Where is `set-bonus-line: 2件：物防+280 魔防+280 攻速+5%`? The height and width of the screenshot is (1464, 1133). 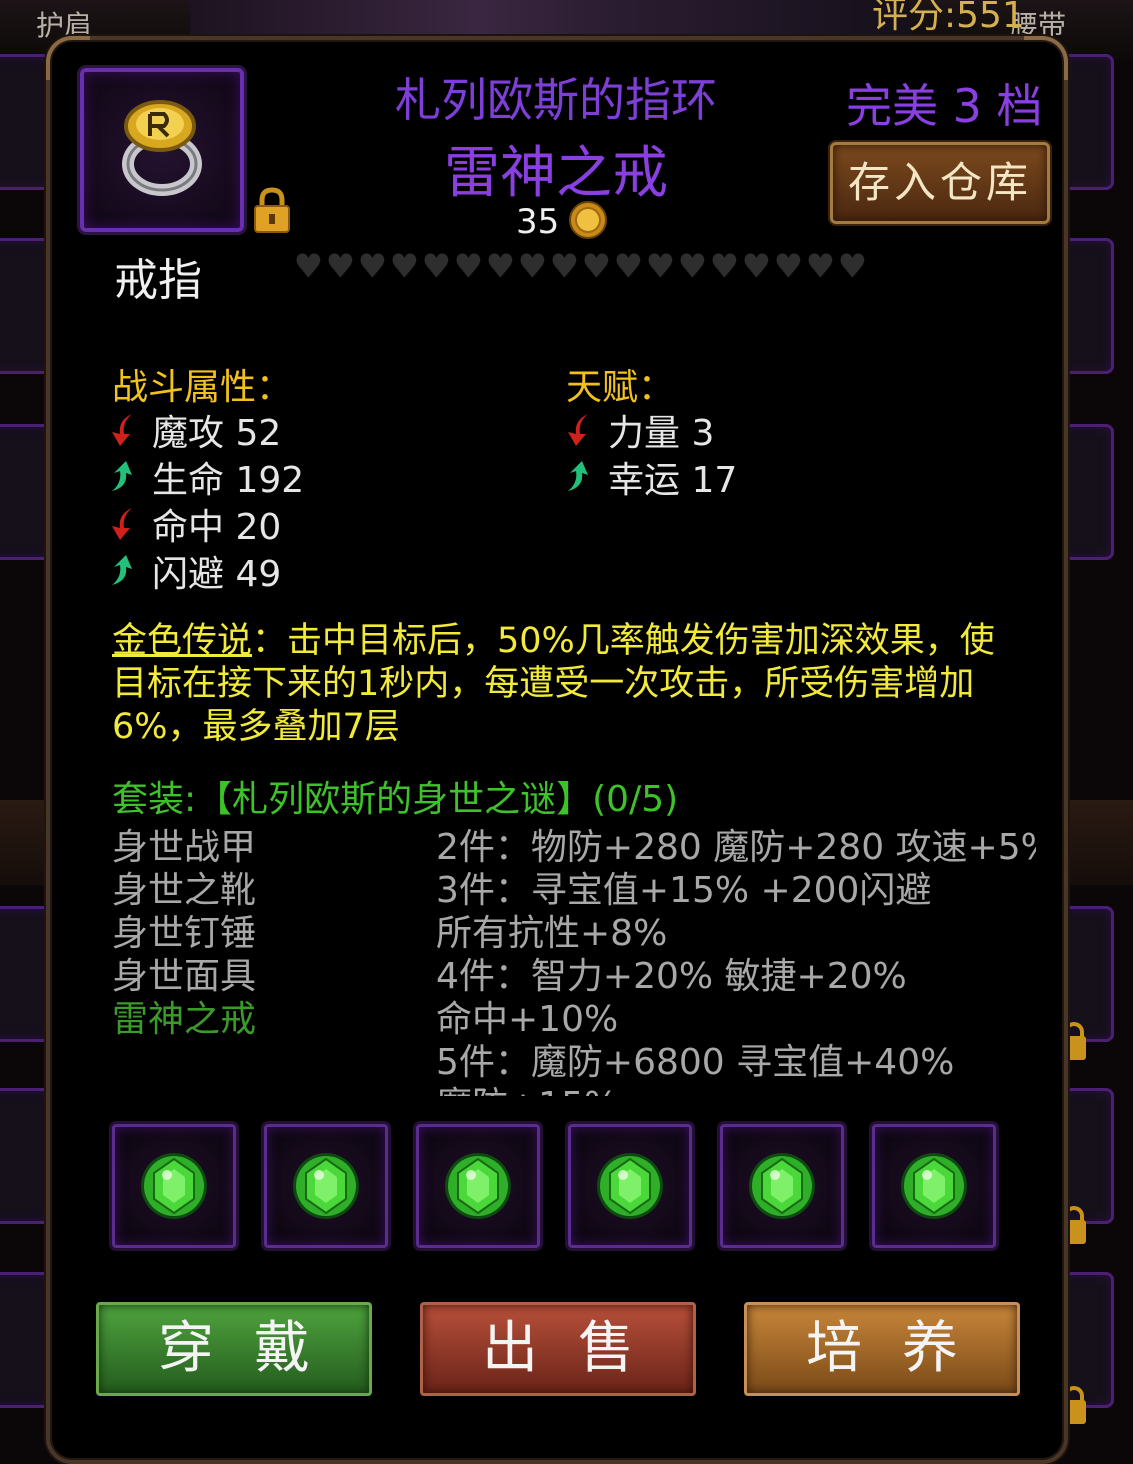
set-bonus-line: 2件：物防+280 魔防+280 攻速+5% is located at coordinates (736, 847).